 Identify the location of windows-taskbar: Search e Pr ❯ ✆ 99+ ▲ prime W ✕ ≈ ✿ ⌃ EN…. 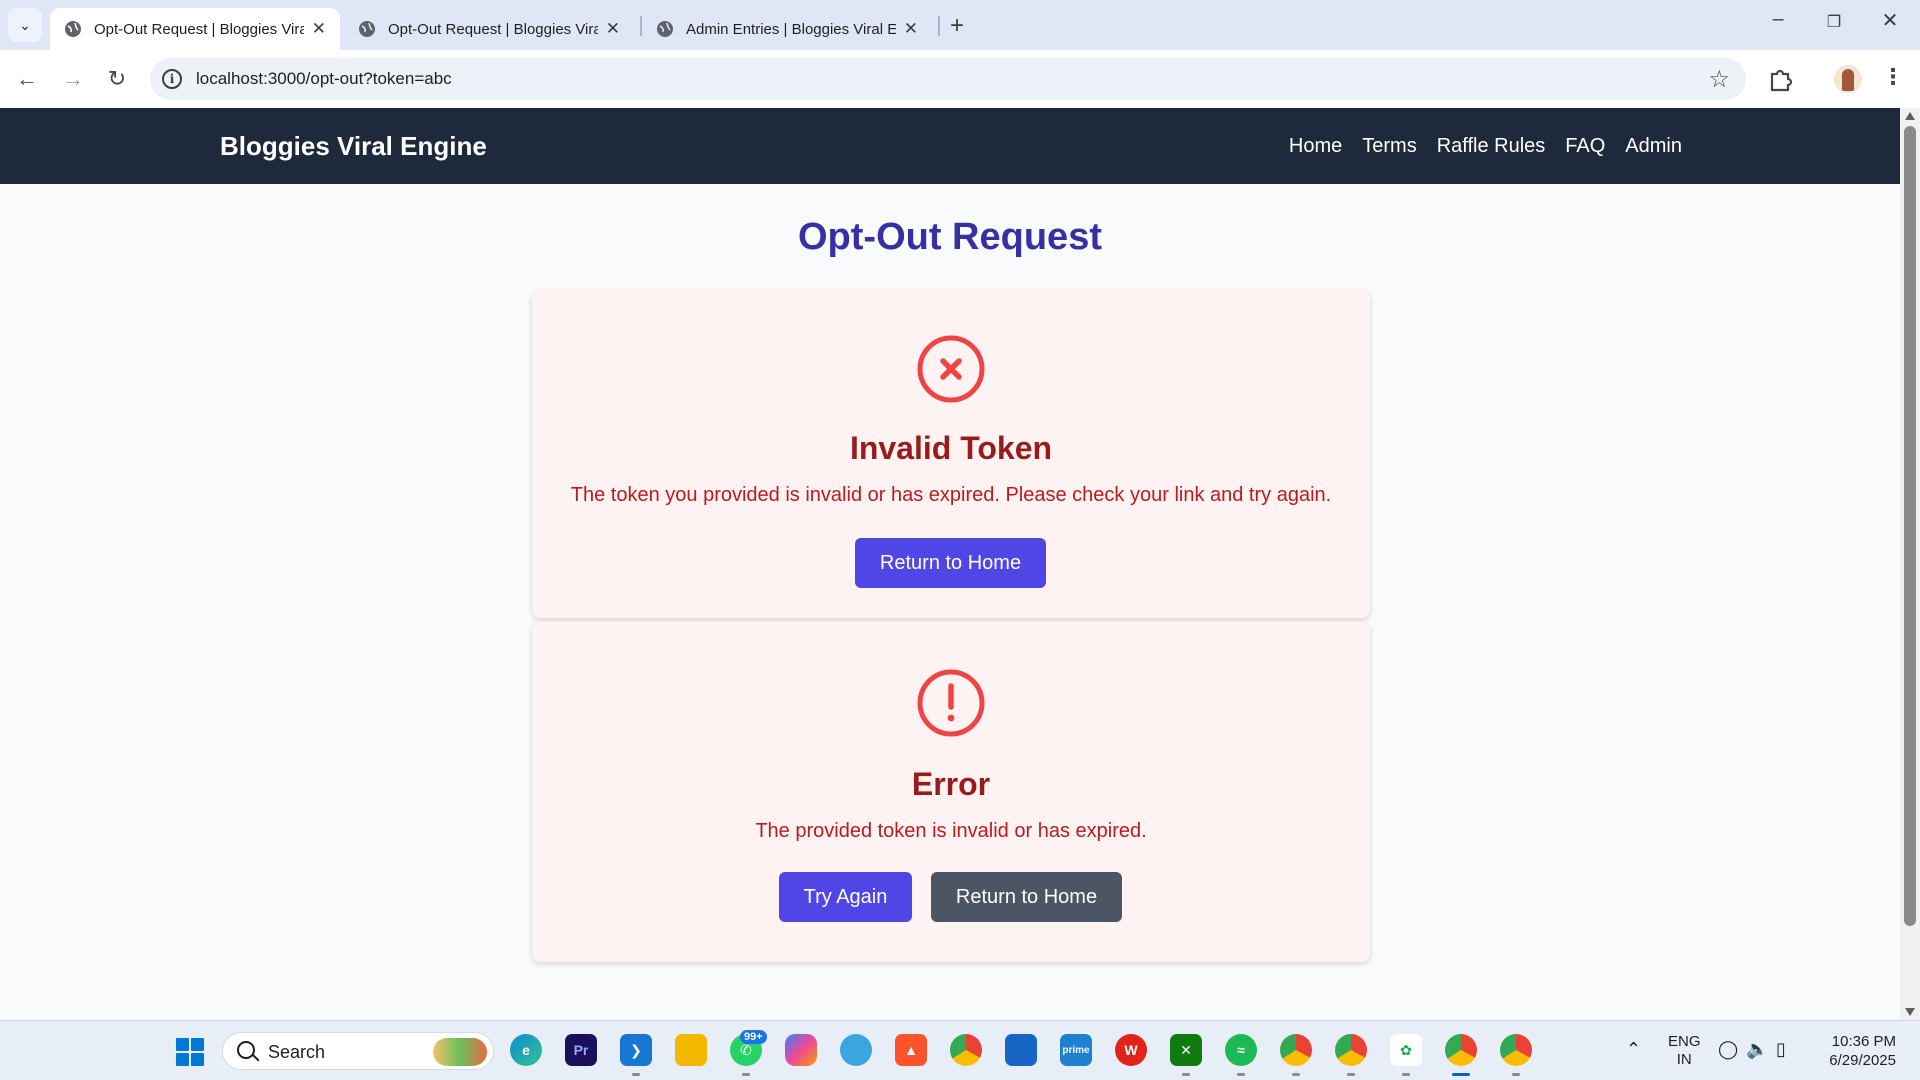
(960, 1050).